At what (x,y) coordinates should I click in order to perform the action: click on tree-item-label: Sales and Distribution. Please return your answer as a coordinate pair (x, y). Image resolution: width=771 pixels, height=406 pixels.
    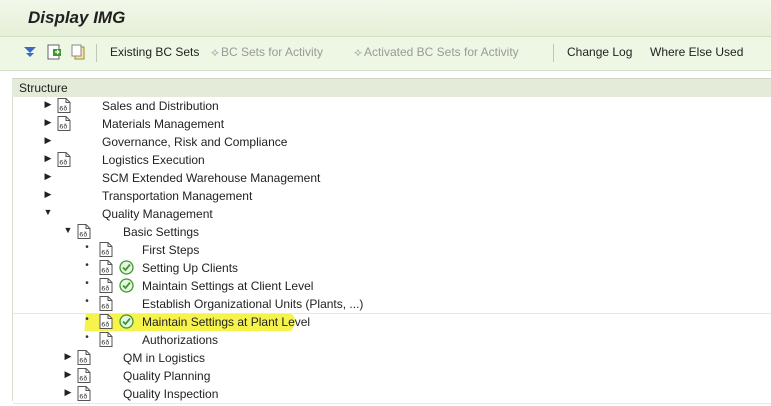
    Looking at the image, I should click on (160, 106).